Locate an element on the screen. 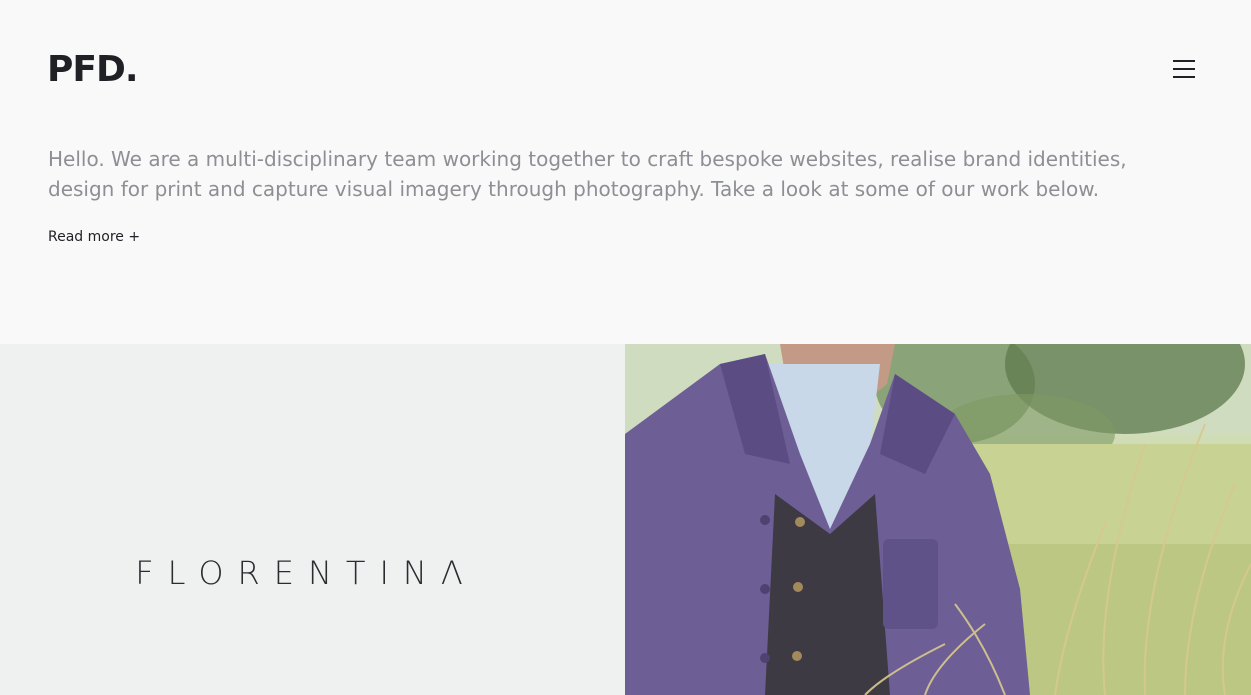  hamburger-menu-icon is located at coordinates (1184, 70).